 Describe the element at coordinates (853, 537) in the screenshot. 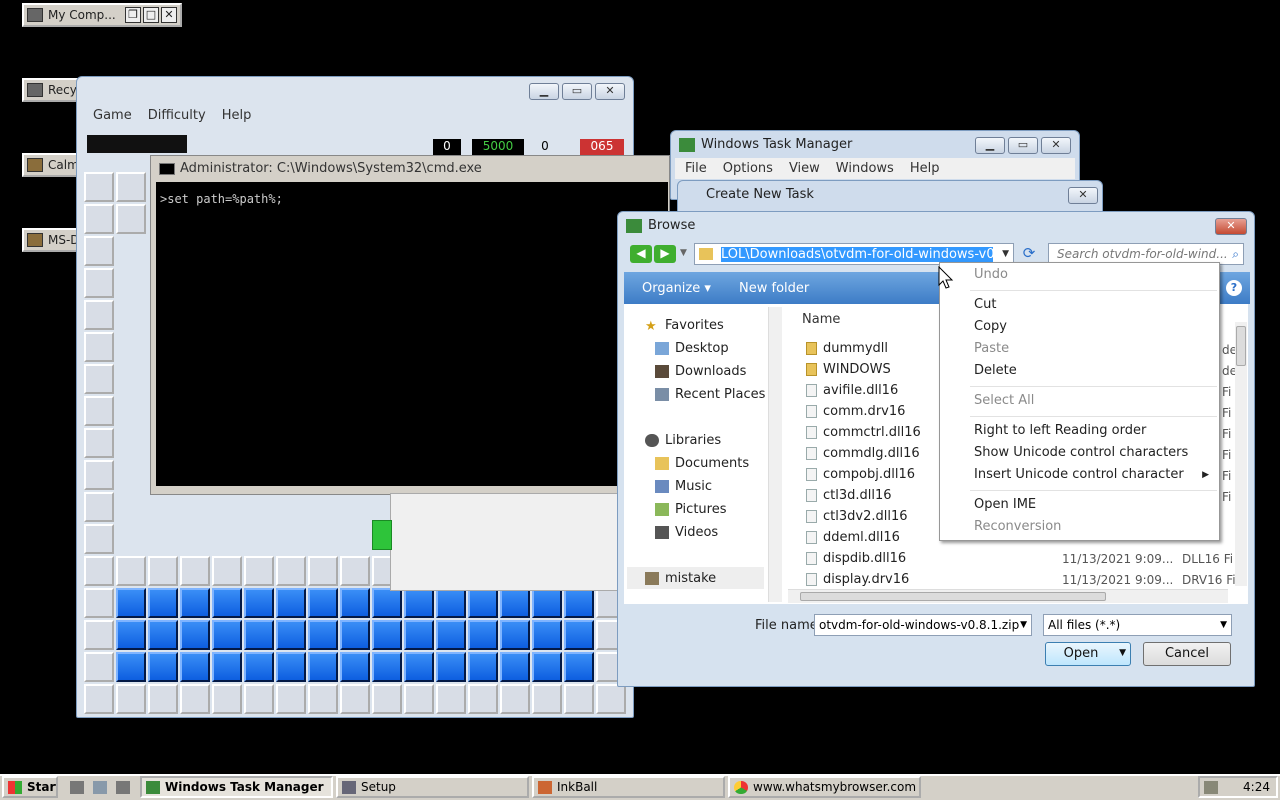

I see `file-row: ddeml.dll16` at that location.